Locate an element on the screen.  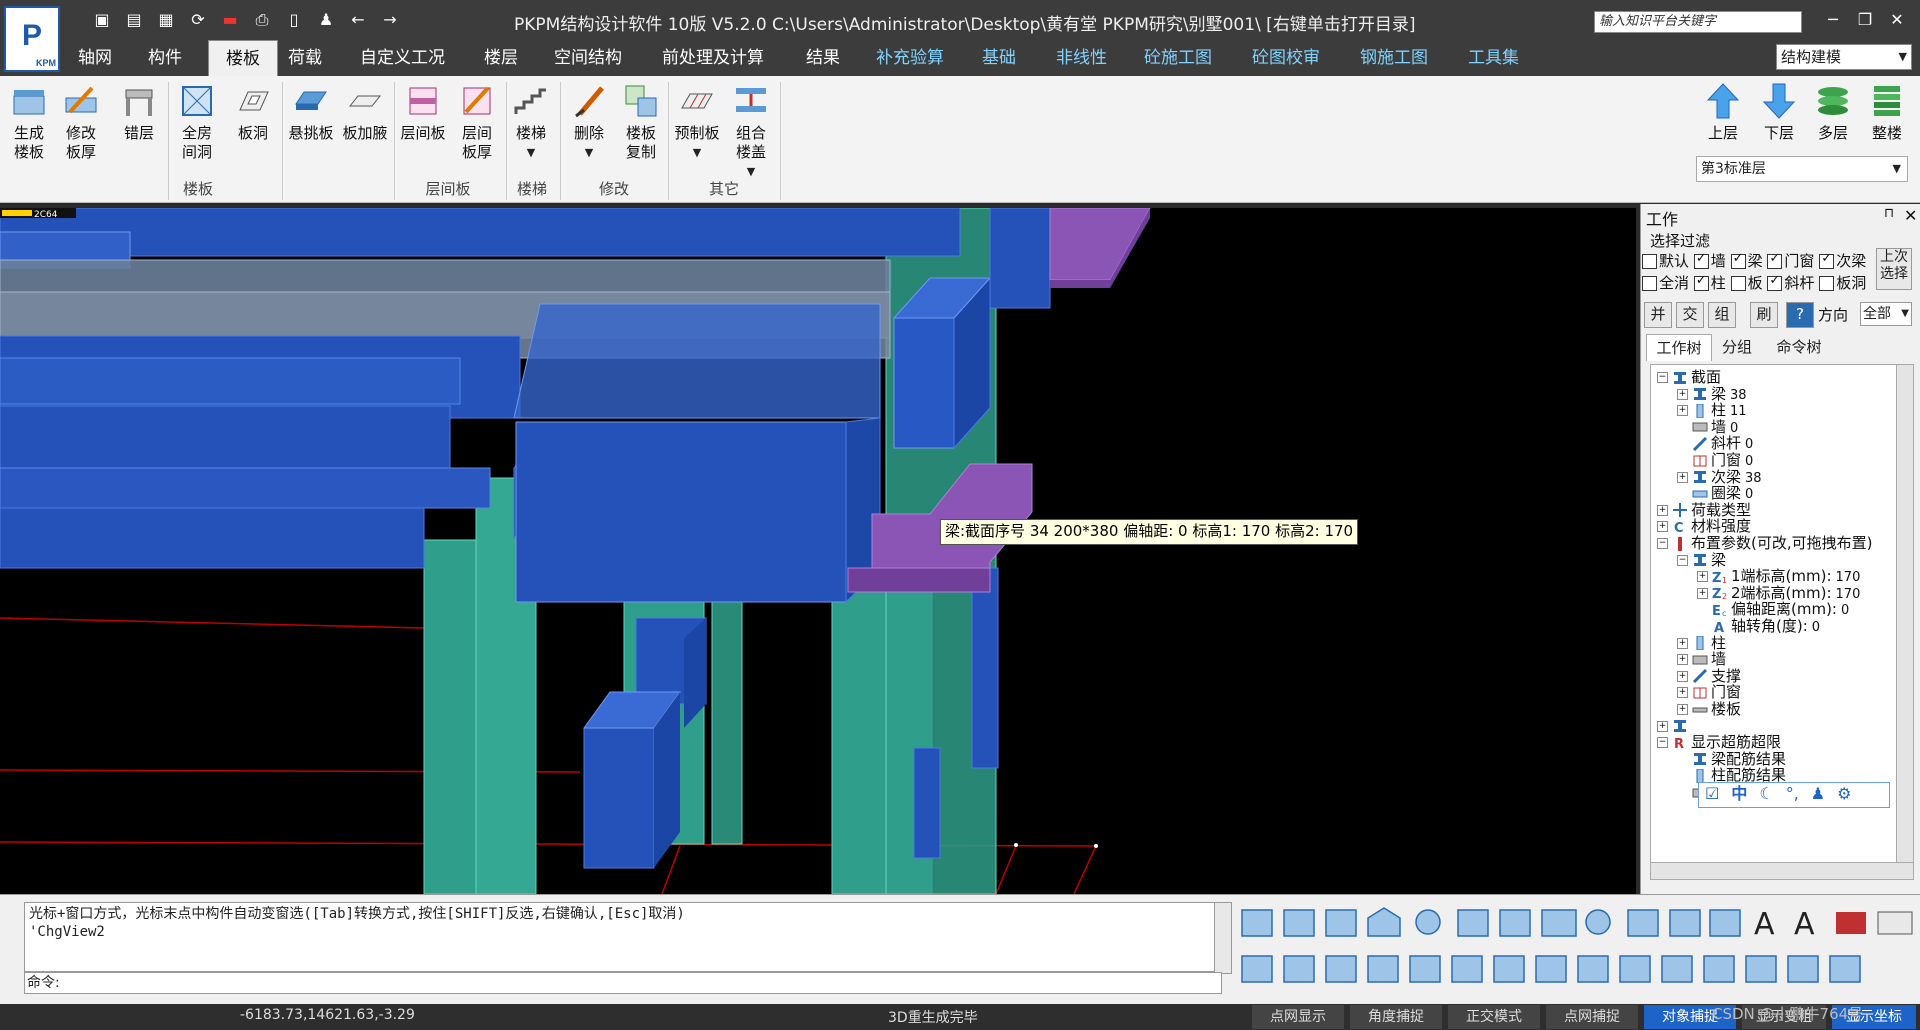
modify-thickness-button: 修改 板厚 is located at coordinates (81, 122).